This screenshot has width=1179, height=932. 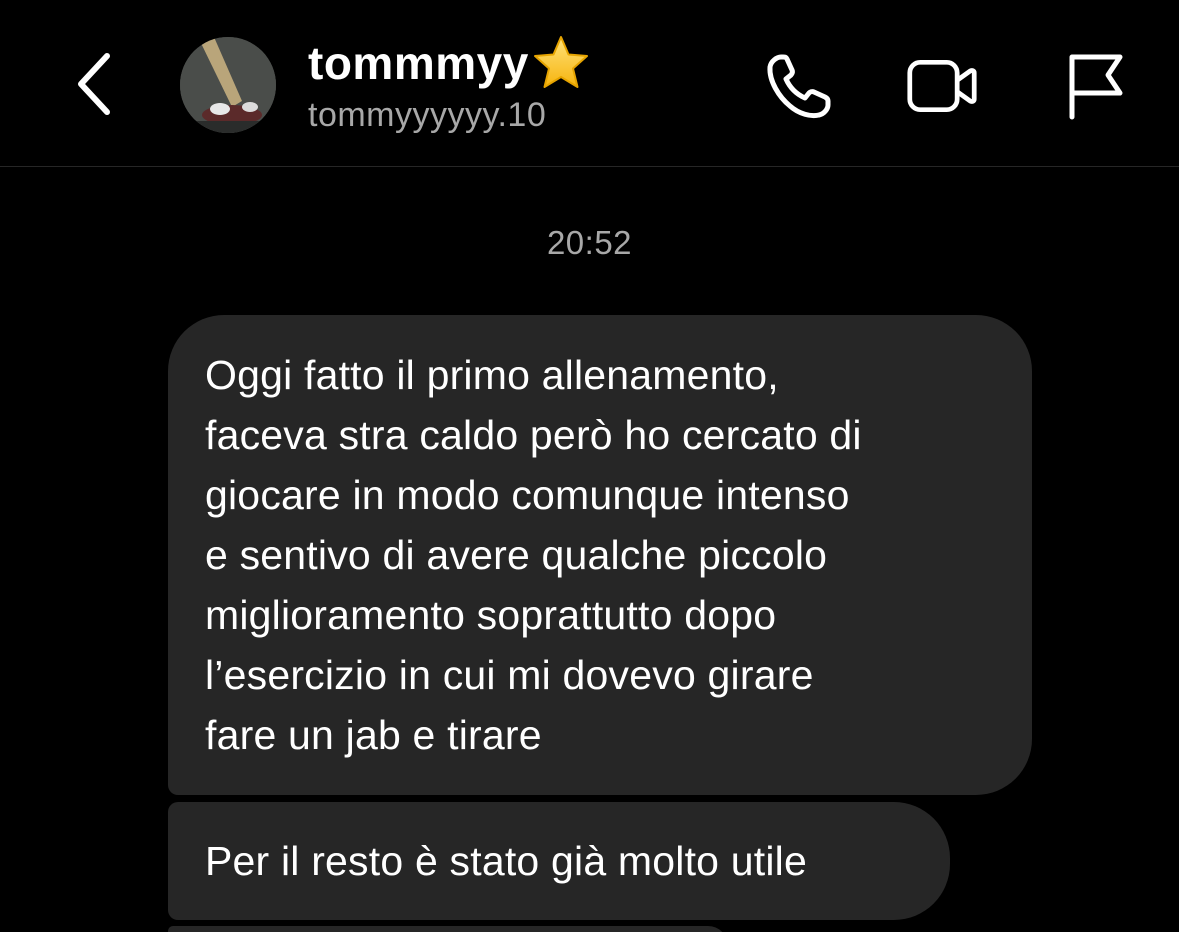 I want to click on message-text-line: fare un jab e tirare, so click(x=373, y=735).